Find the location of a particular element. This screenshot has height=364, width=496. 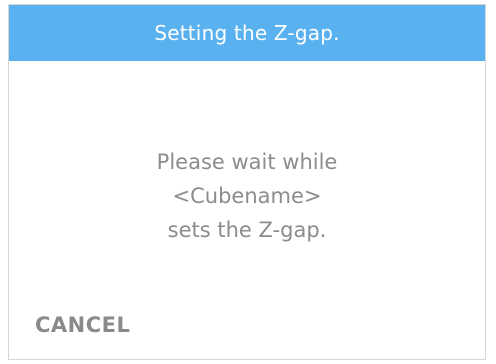

message-line-cubename: <Cubename> is located at coordinates (247, 196).